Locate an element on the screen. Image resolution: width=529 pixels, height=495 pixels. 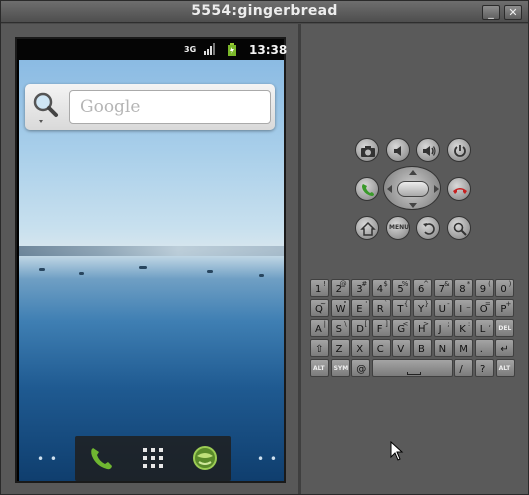
key-9: 9( is located at coordinates (484, 288).